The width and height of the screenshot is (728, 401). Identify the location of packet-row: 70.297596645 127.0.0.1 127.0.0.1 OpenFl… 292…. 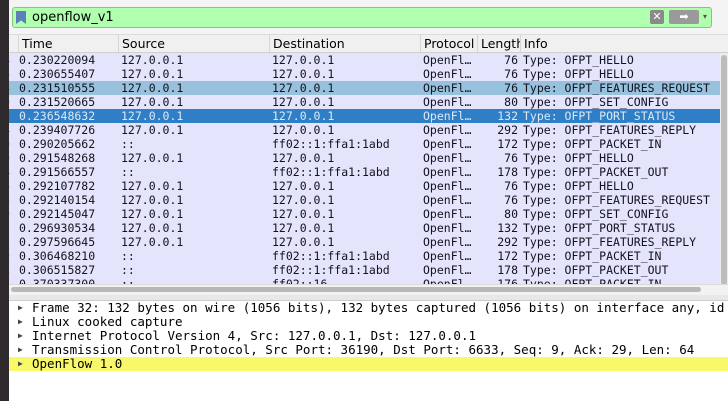
(364, 242).